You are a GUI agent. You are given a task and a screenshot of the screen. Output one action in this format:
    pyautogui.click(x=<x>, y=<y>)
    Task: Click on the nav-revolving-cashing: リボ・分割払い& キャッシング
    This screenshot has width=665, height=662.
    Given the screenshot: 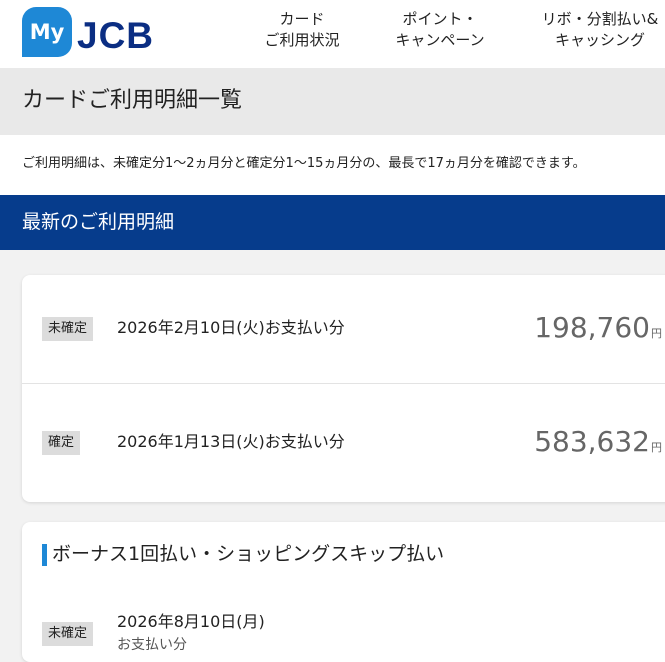 What is the action you would take?
    pyautogui.click(x=597, y=31)
    